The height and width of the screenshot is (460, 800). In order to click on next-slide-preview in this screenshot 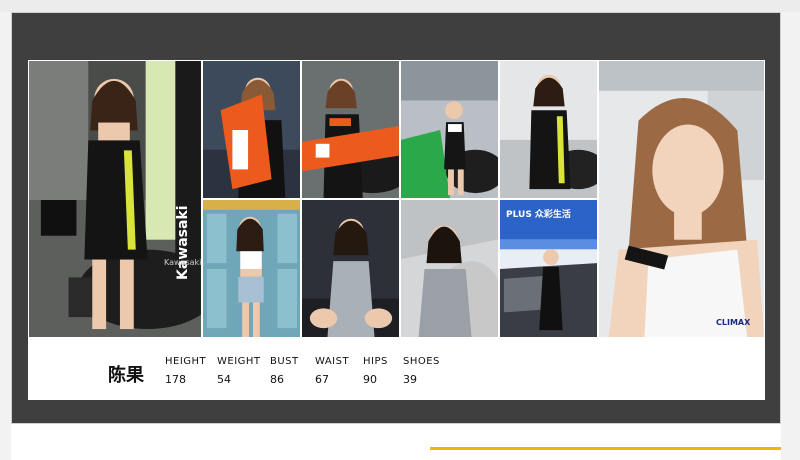, I will do `click(396, 442)`.